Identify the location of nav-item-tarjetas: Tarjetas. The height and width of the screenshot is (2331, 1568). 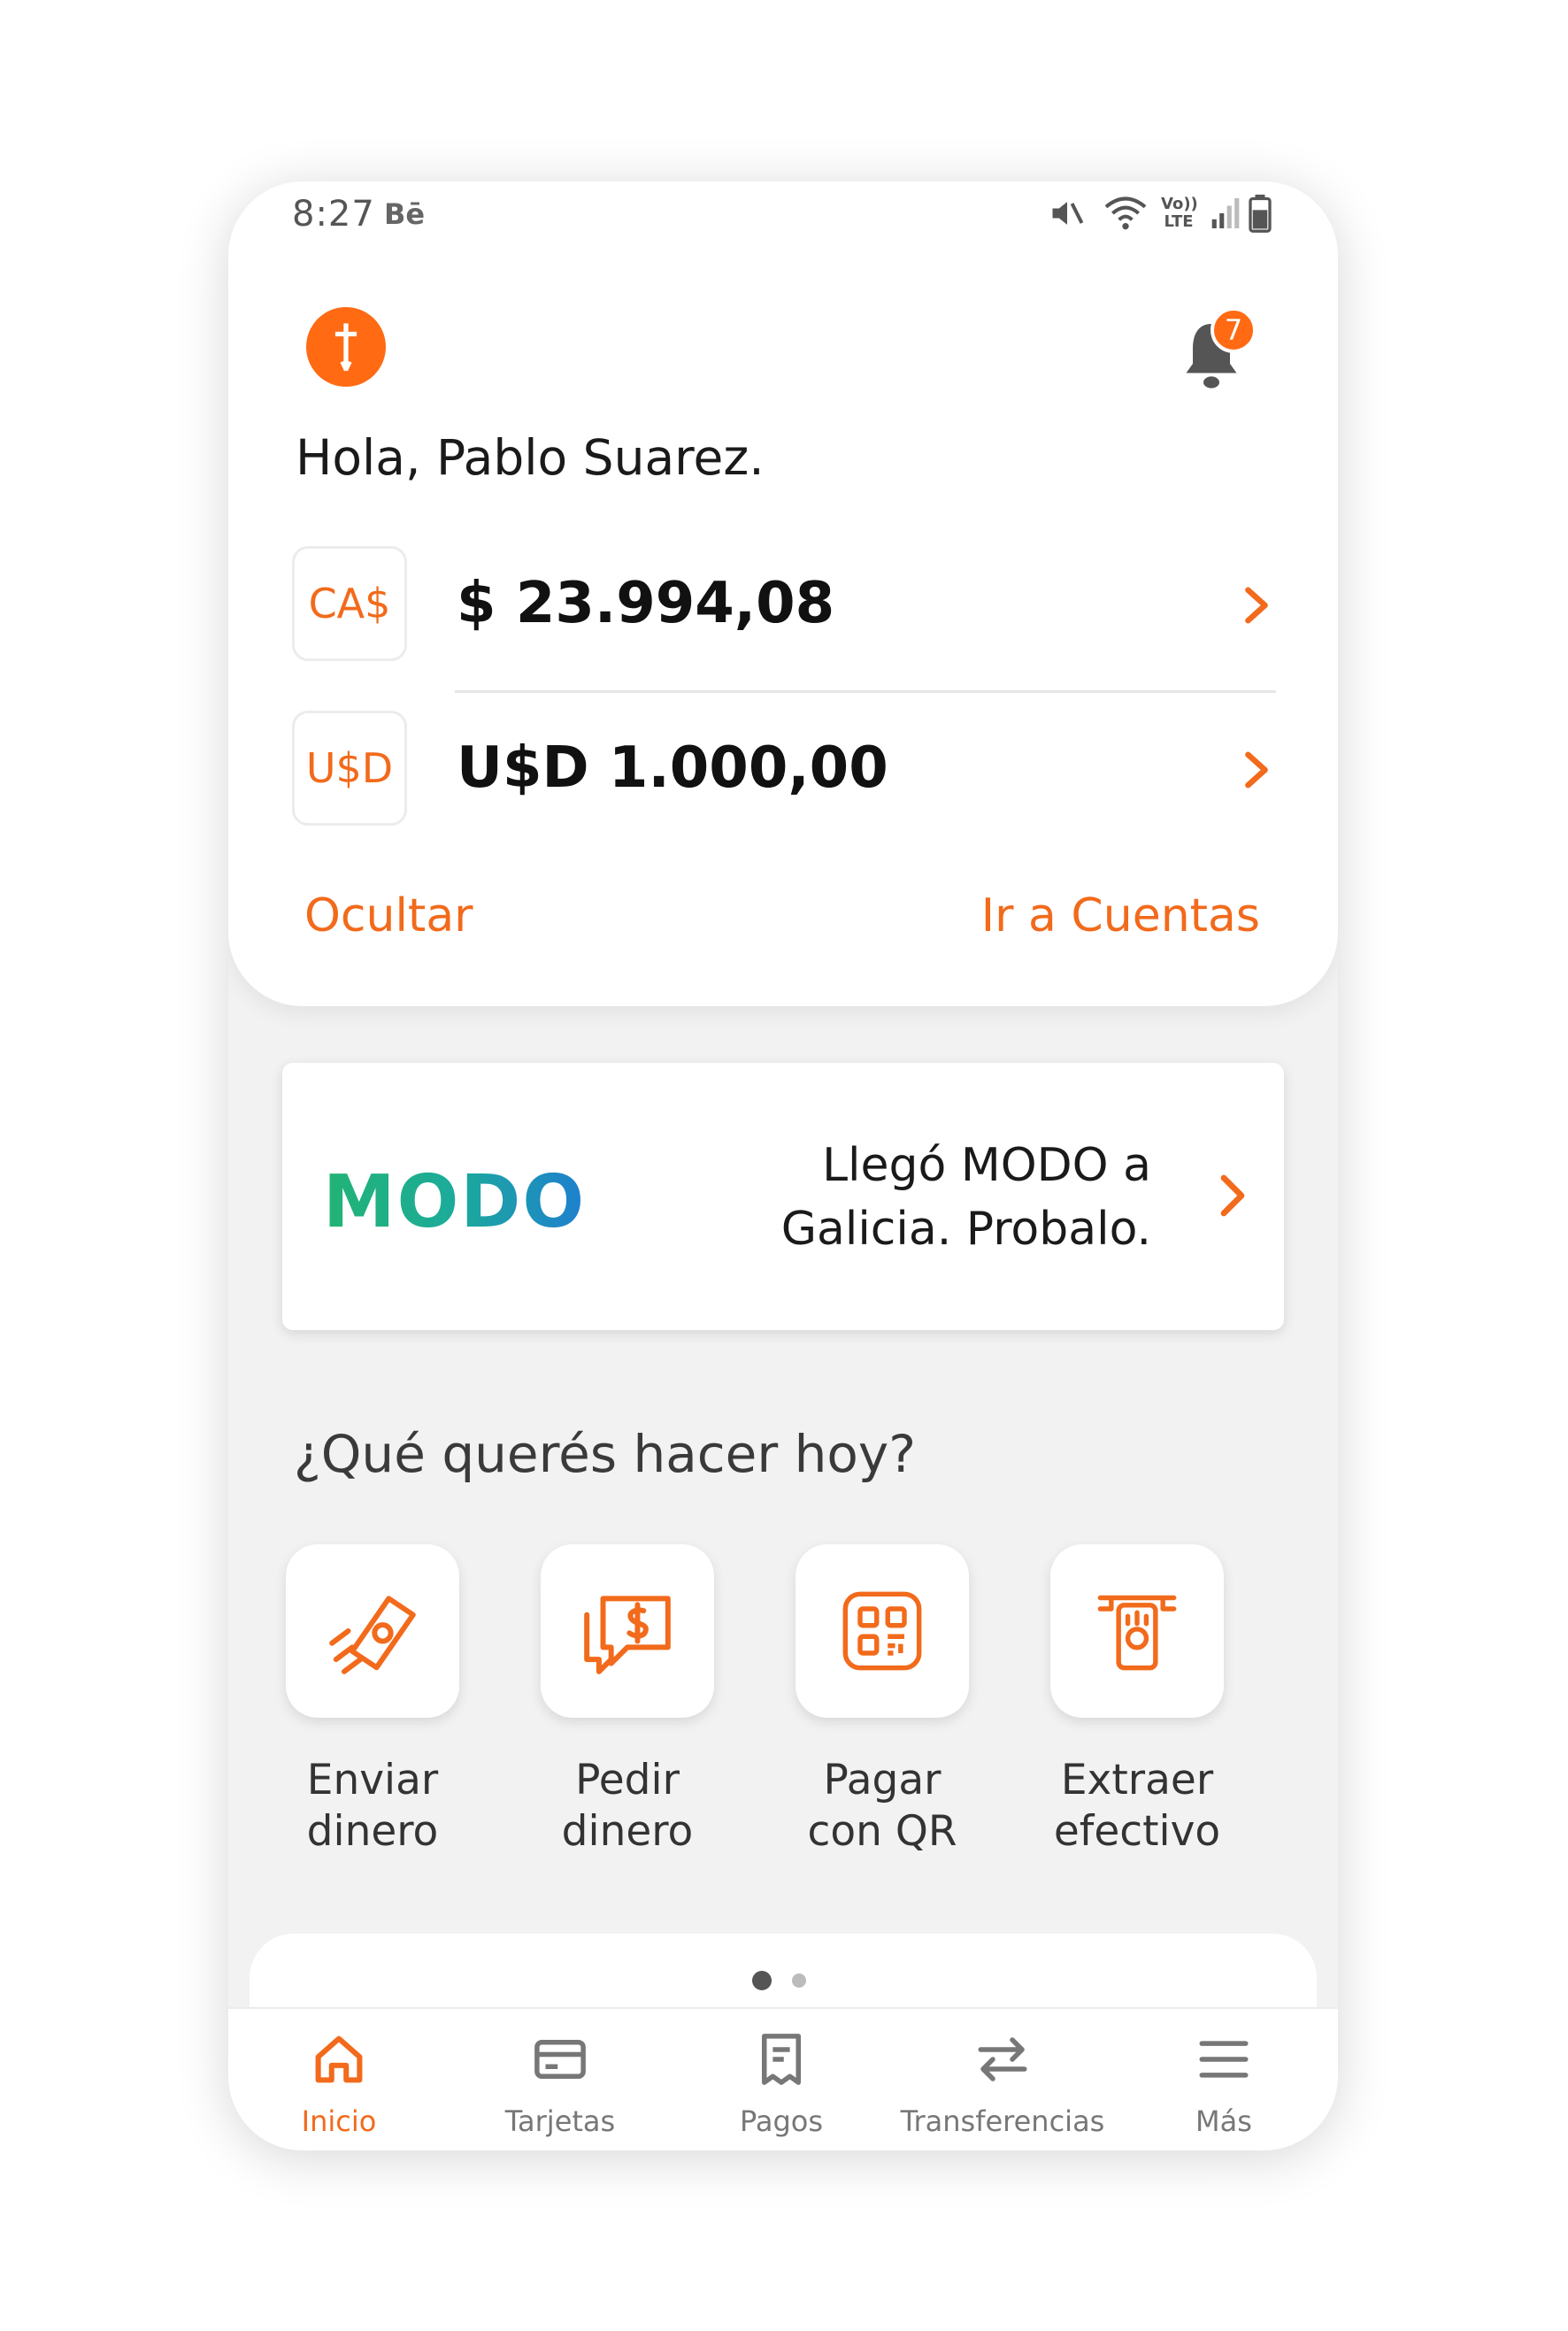
(560, 2079).